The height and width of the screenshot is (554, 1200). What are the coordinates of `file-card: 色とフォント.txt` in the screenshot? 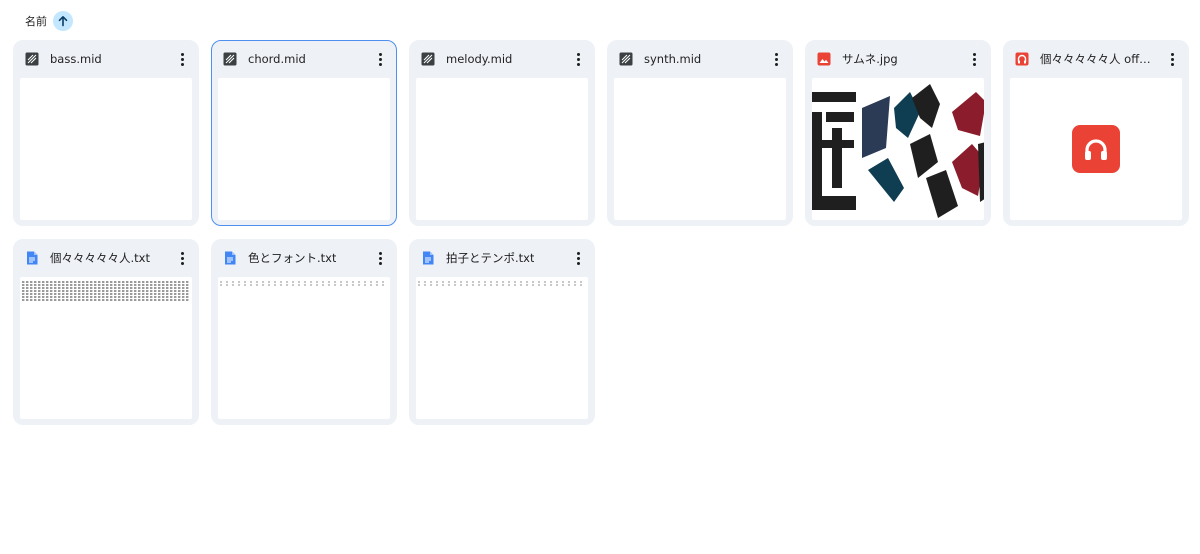 It's located at (304, 332).